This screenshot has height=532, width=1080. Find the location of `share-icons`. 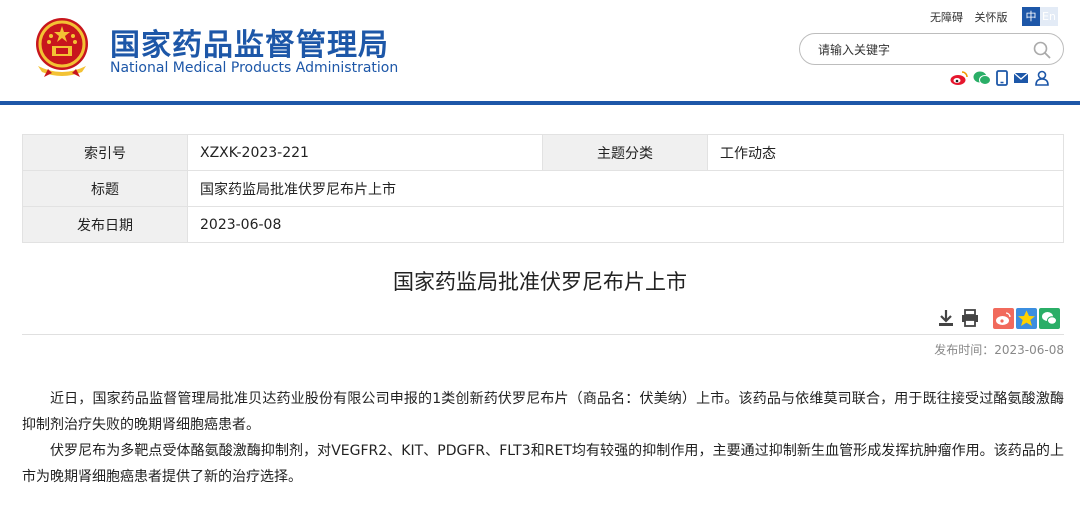

share-icons is located at coordinates (1026, 318).